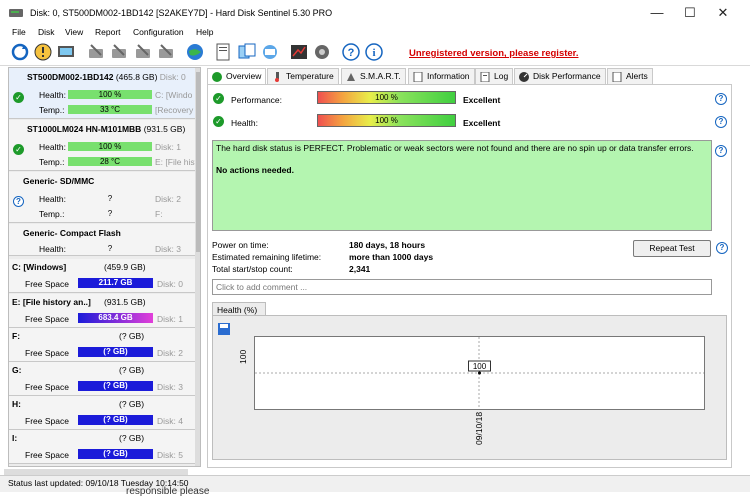 This screenshot has width=750, height=497. I want to click on report-icon, so click(223, 52).